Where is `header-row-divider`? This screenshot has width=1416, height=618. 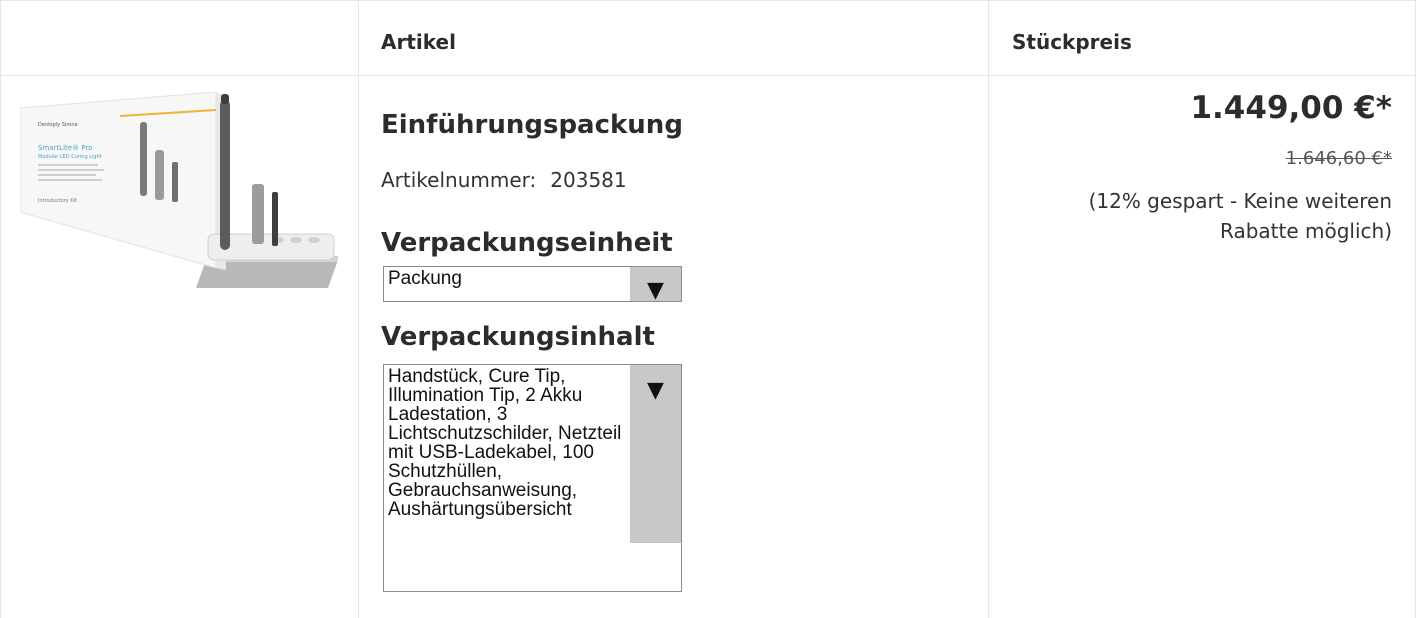
header-row-divider is located at coordinates (708, 75).